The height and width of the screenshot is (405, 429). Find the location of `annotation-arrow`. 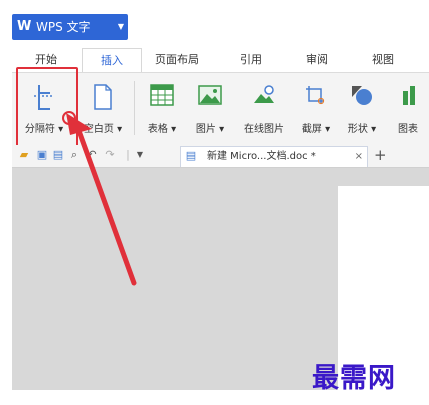

annotation-arrow is located at coordinates (99, 198).